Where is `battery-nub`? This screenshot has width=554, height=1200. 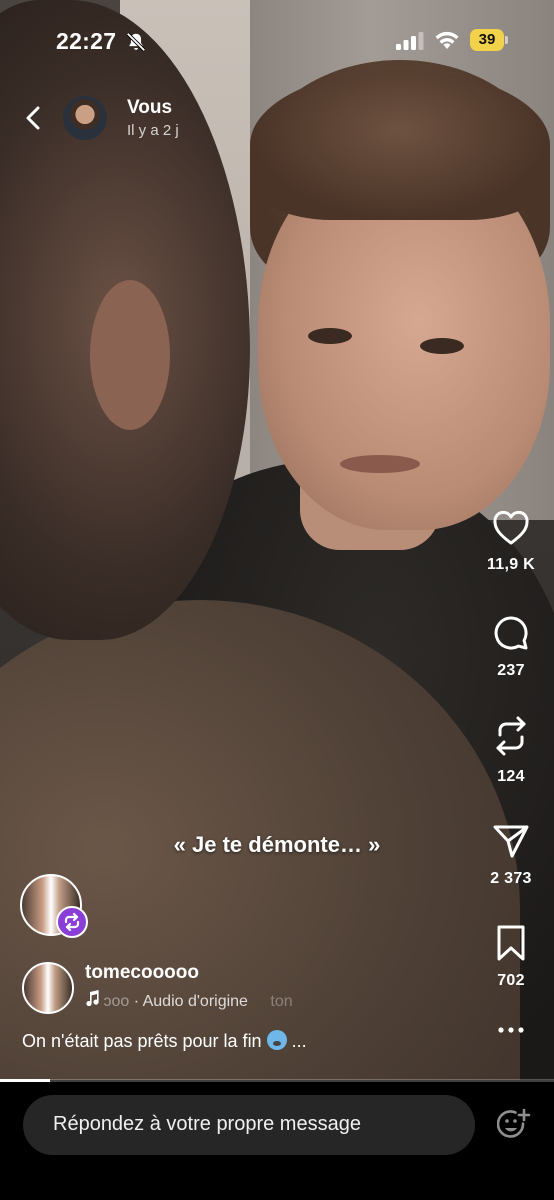 battery-nub is located at coordinates (506, 40).